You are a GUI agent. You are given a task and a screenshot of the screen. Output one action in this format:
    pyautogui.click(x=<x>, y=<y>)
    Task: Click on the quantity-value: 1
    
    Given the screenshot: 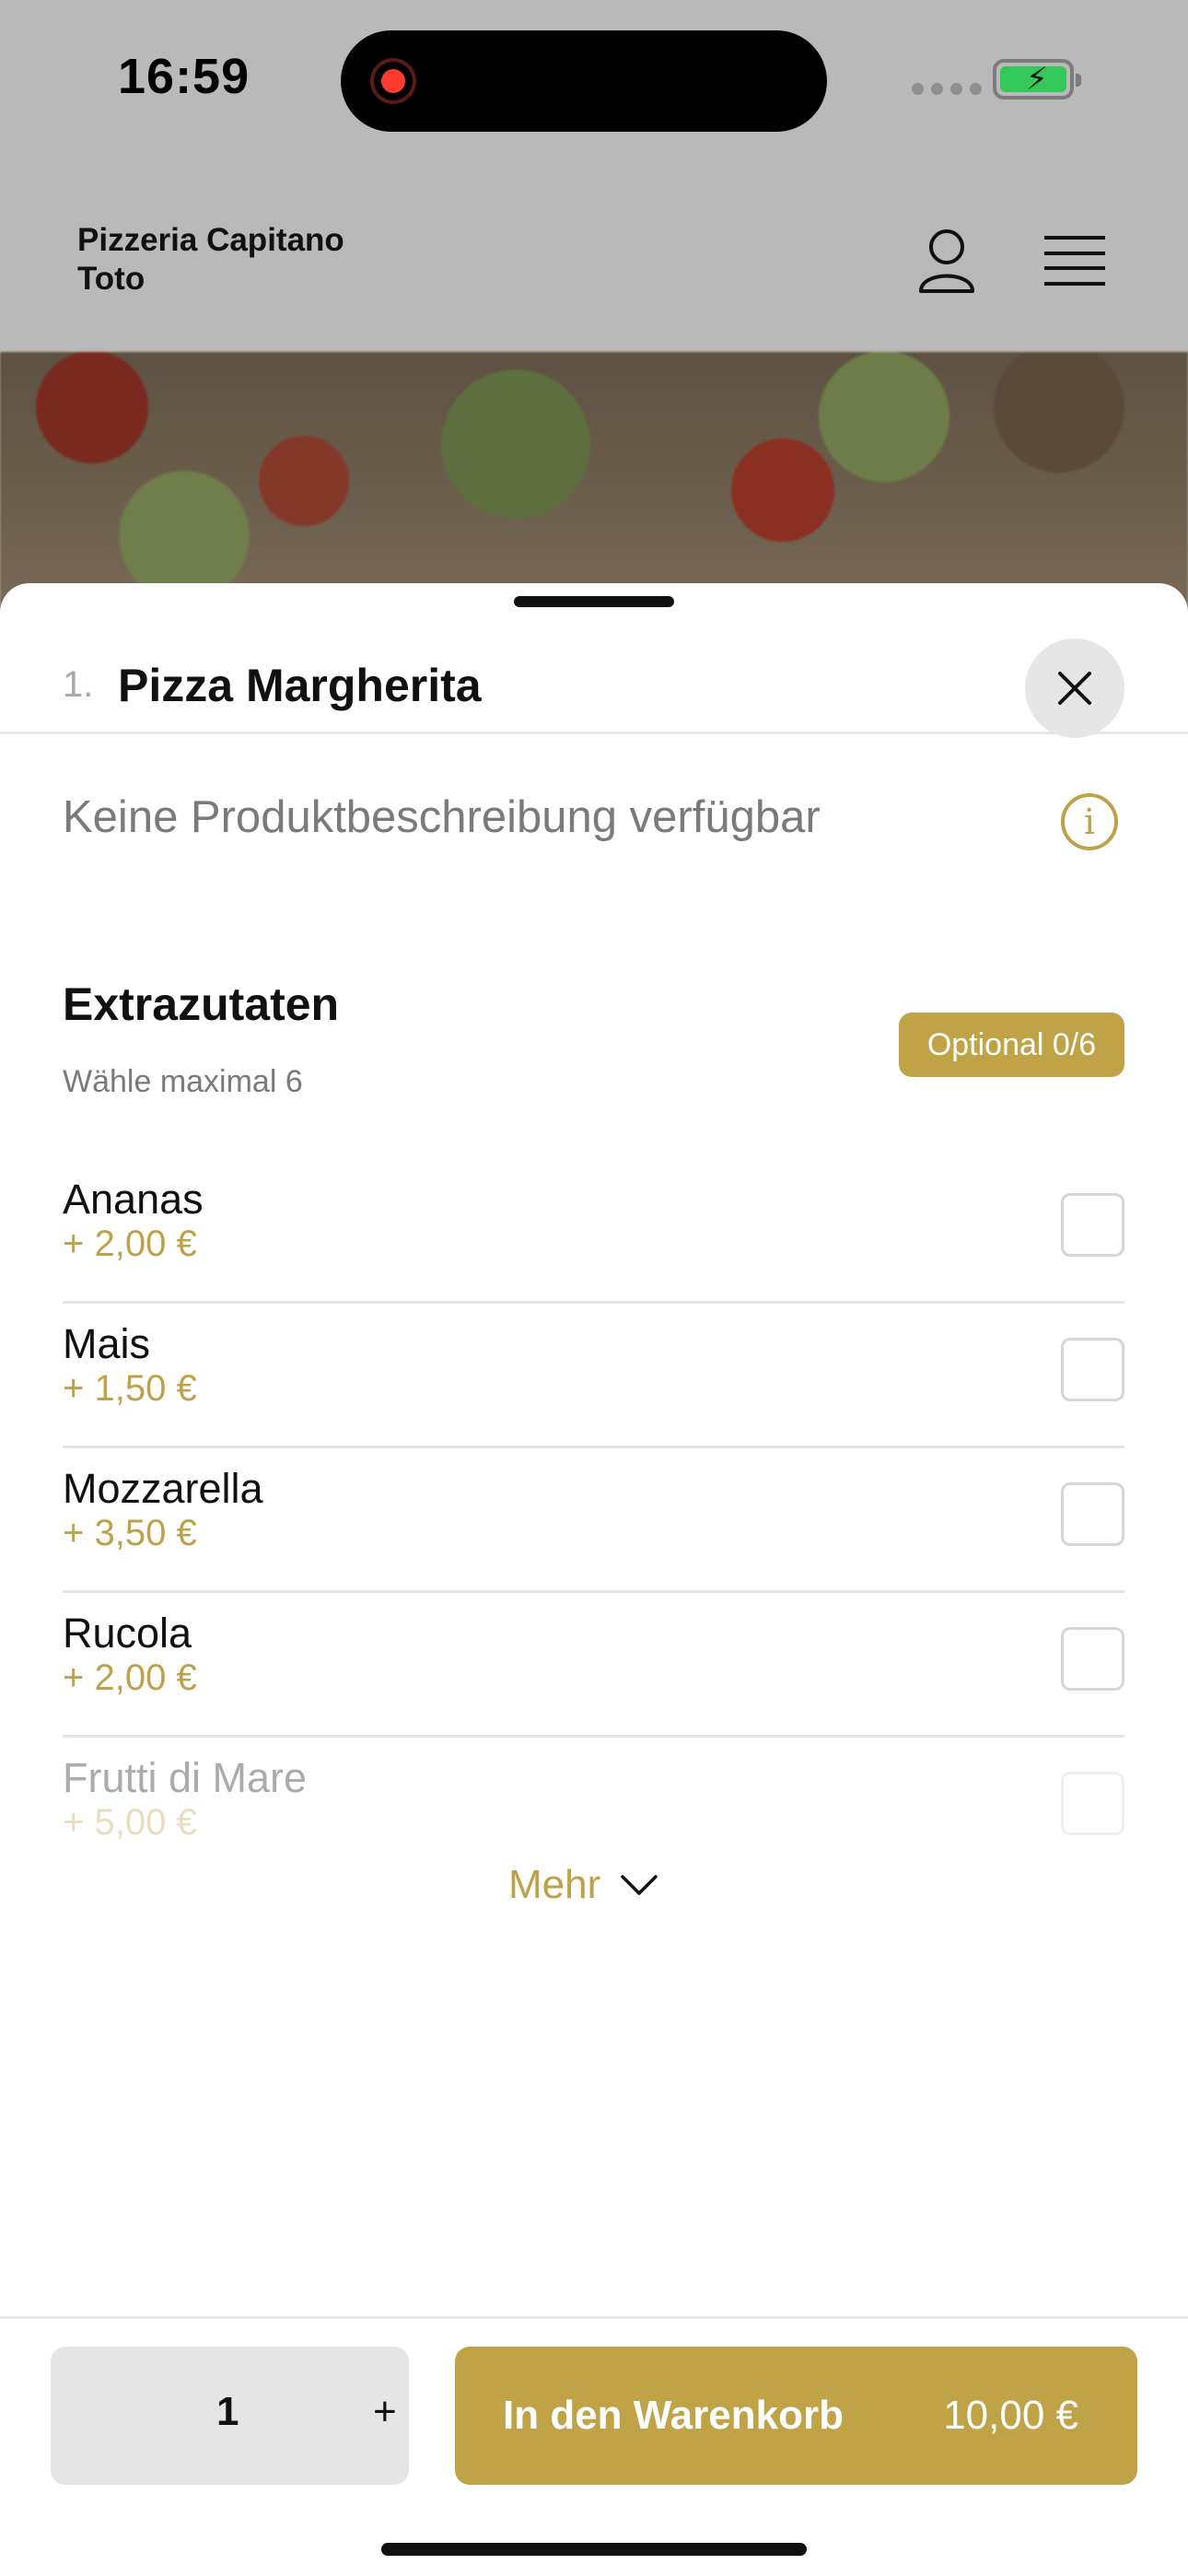 What is the action you would take?
    pyautogui.click(x=227, y=2411)
    